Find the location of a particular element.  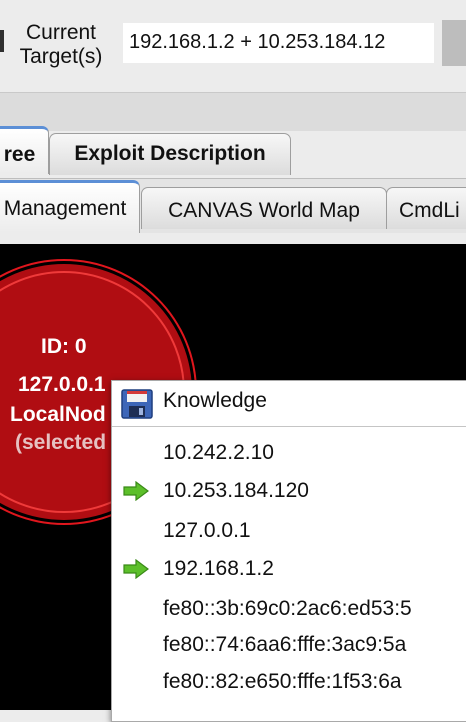

menu-item-host: fe80::82:e650:fffe:1f53:6a is located at coordinates (289, 682).